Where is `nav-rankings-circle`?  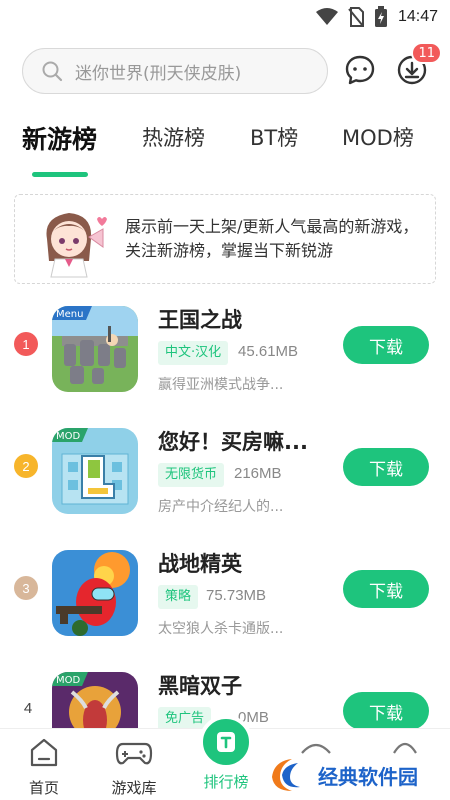
nav-rankings-circle is located at coordinates (226, 742).